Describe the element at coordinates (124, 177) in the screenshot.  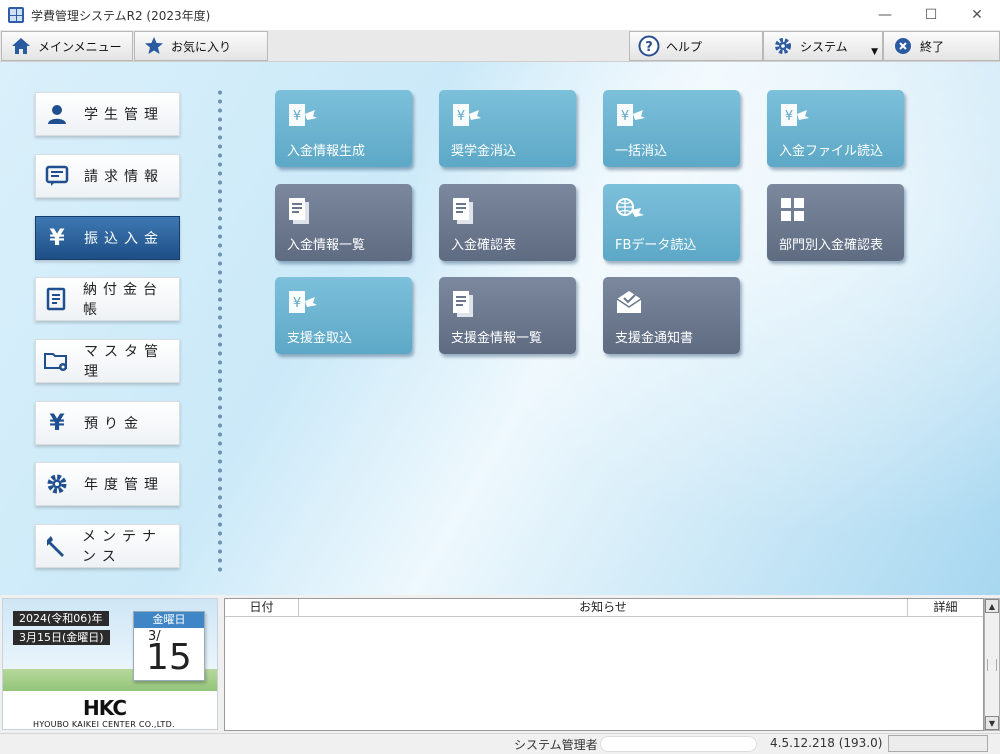
I see `sidebar-item-label: 請求情報` at that location.